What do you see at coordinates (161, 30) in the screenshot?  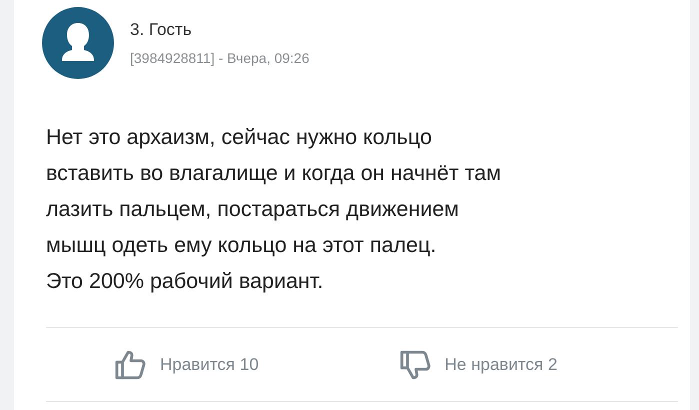 I see `author-name: 3. Гость` at bounding box center [161, 30].